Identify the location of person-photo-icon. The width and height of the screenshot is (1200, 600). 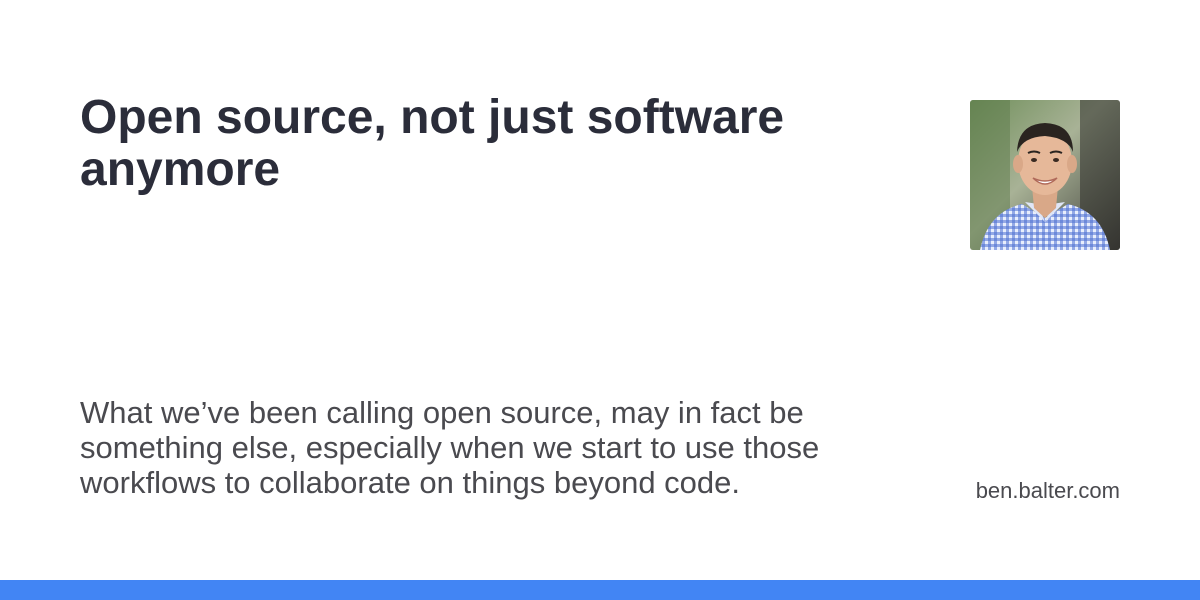
(1045, 175).